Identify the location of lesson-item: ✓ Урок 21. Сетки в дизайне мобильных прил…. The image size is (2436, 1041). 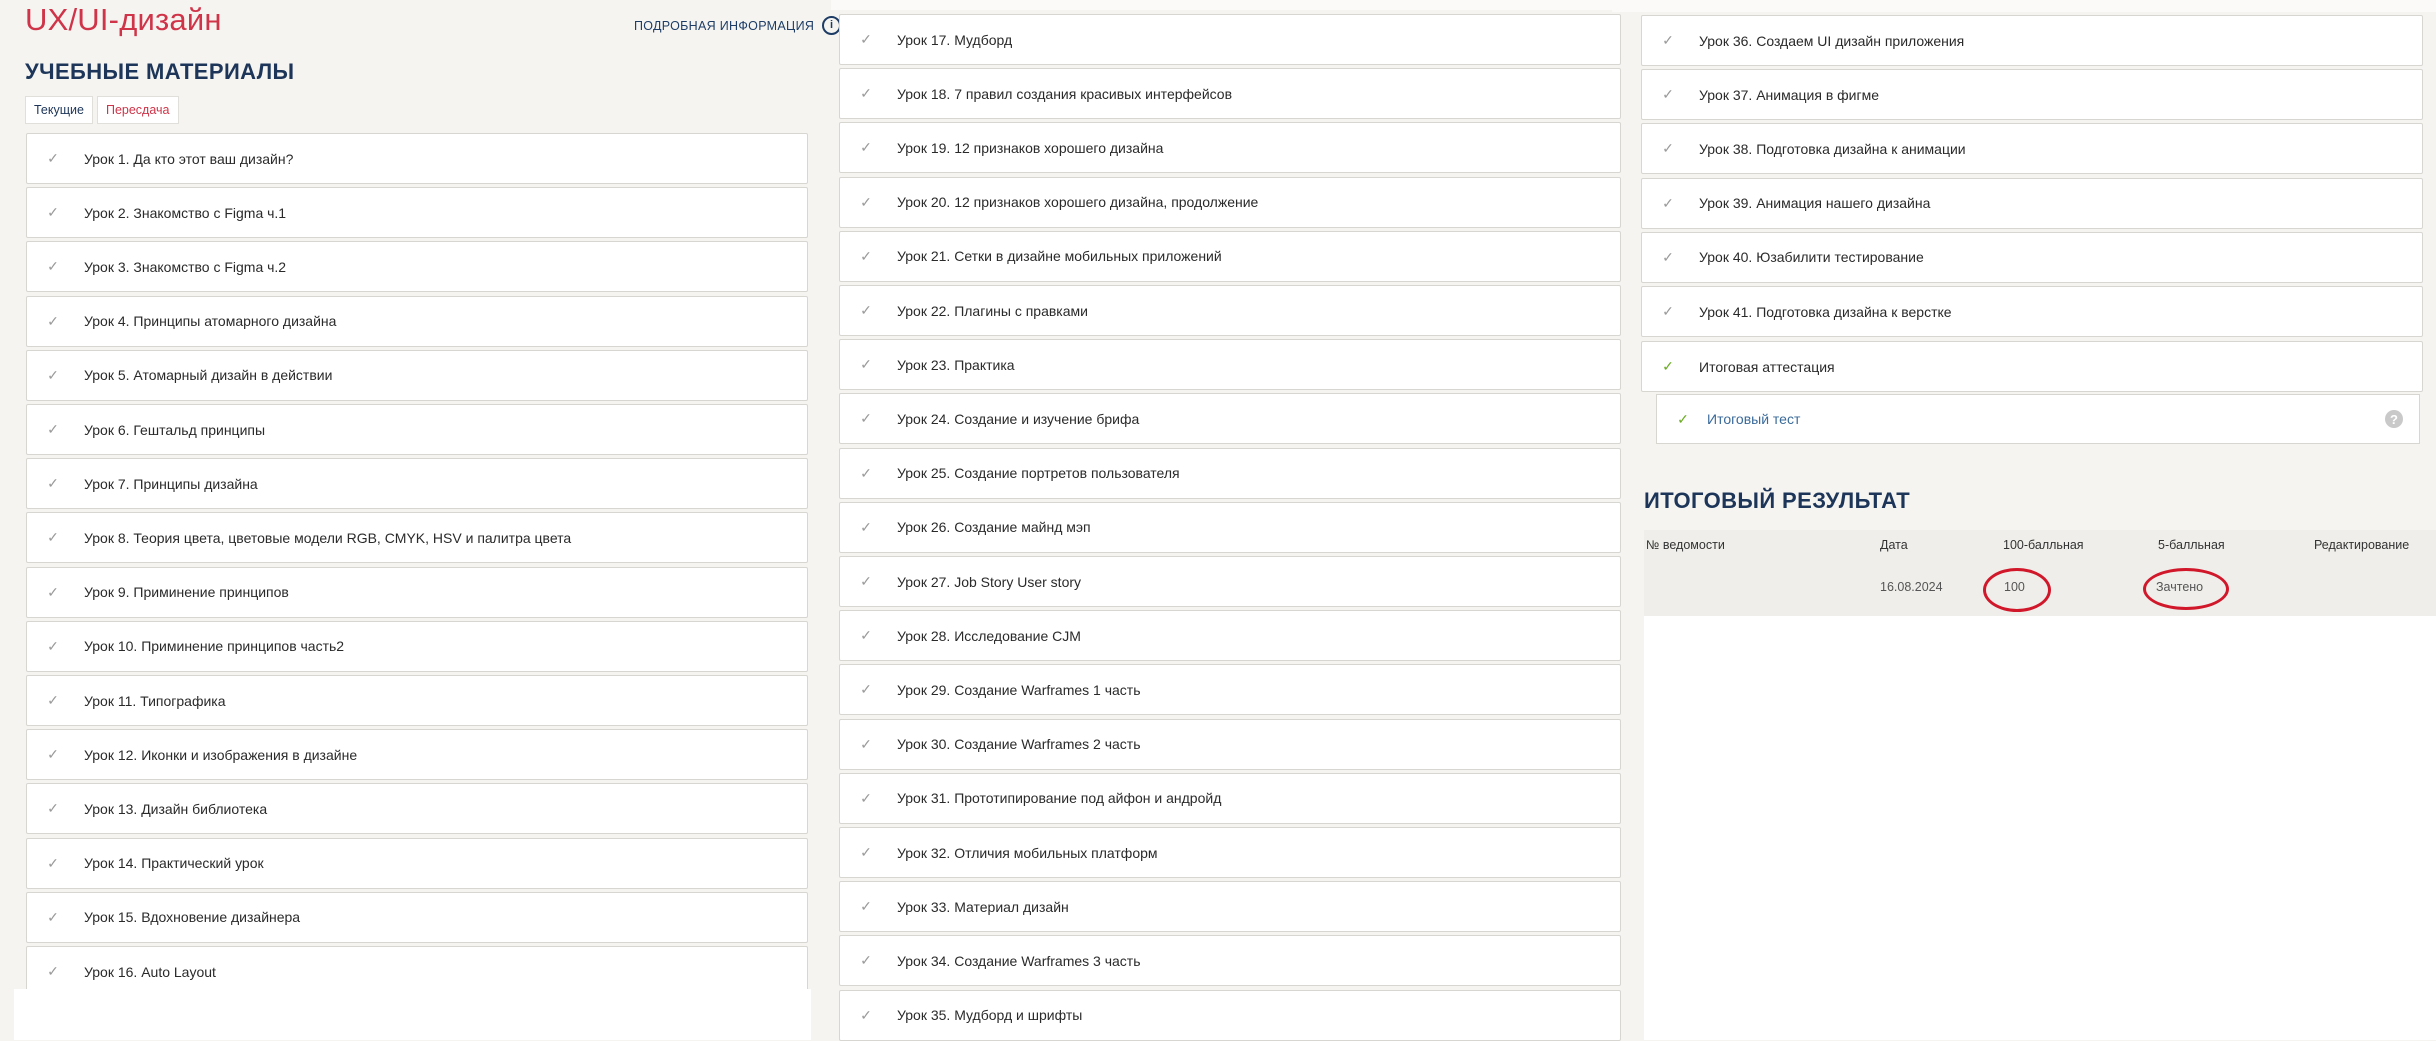
(1230, 256).